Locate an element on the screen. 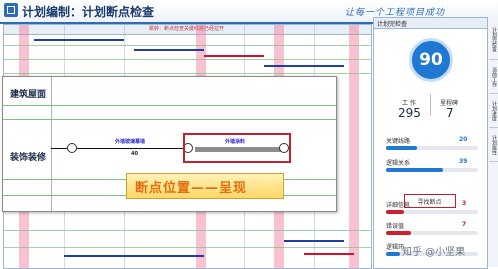 The height and width of the screenshot is (269, 498). banner-text: 断点位置——呈现 is located at coordinates (191, 188).